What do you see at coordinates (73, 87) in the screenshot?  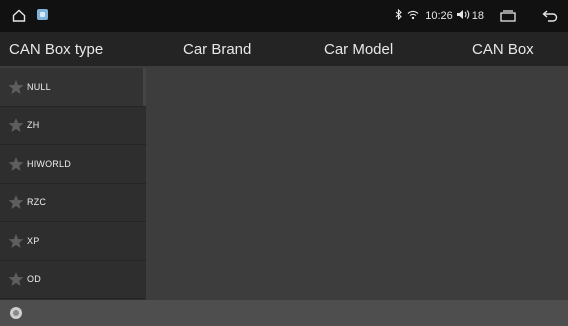 I see `list-item-null: NULL` at bounding box center [73, 87].